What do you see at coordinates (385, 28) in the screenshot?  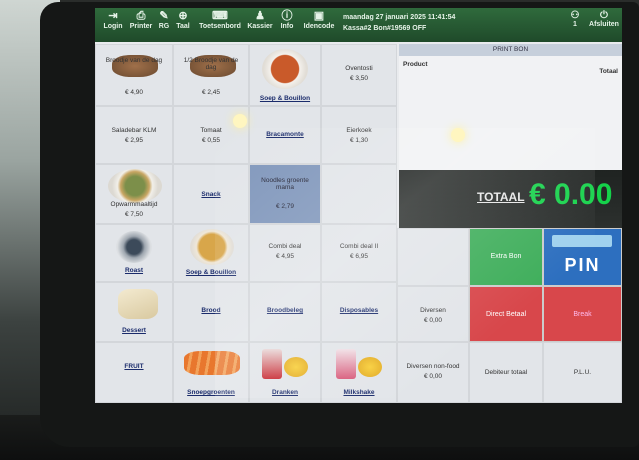 I see `register-status-text: Kassa#2 Bon#19569 OFF` at bounding box center [385, 28].